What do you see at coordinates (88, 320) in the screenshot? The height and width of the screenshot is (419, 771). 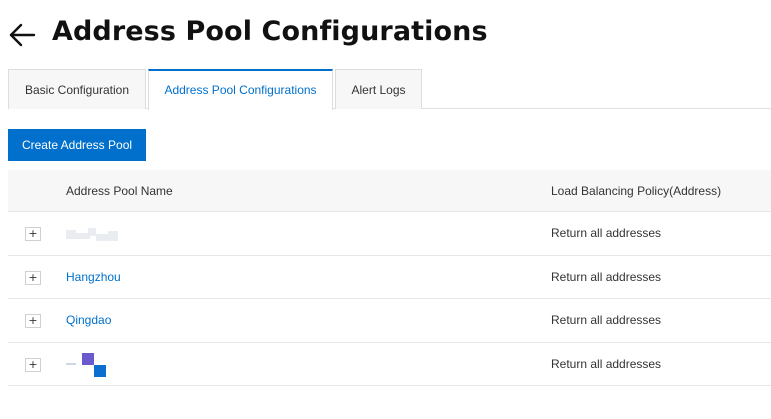 I see `pool-name-link: Qingdao` at bounding box center [88, 320].